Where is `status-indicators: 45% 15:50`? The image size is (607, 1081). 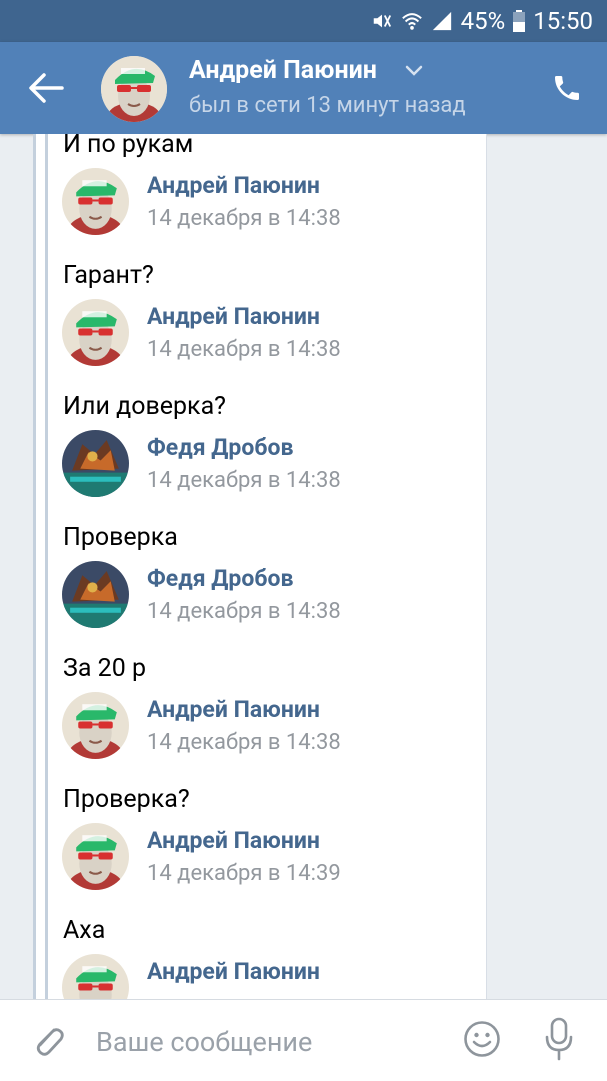
status-indicators: 45% 15:50 is located at coordinates (482, 21).